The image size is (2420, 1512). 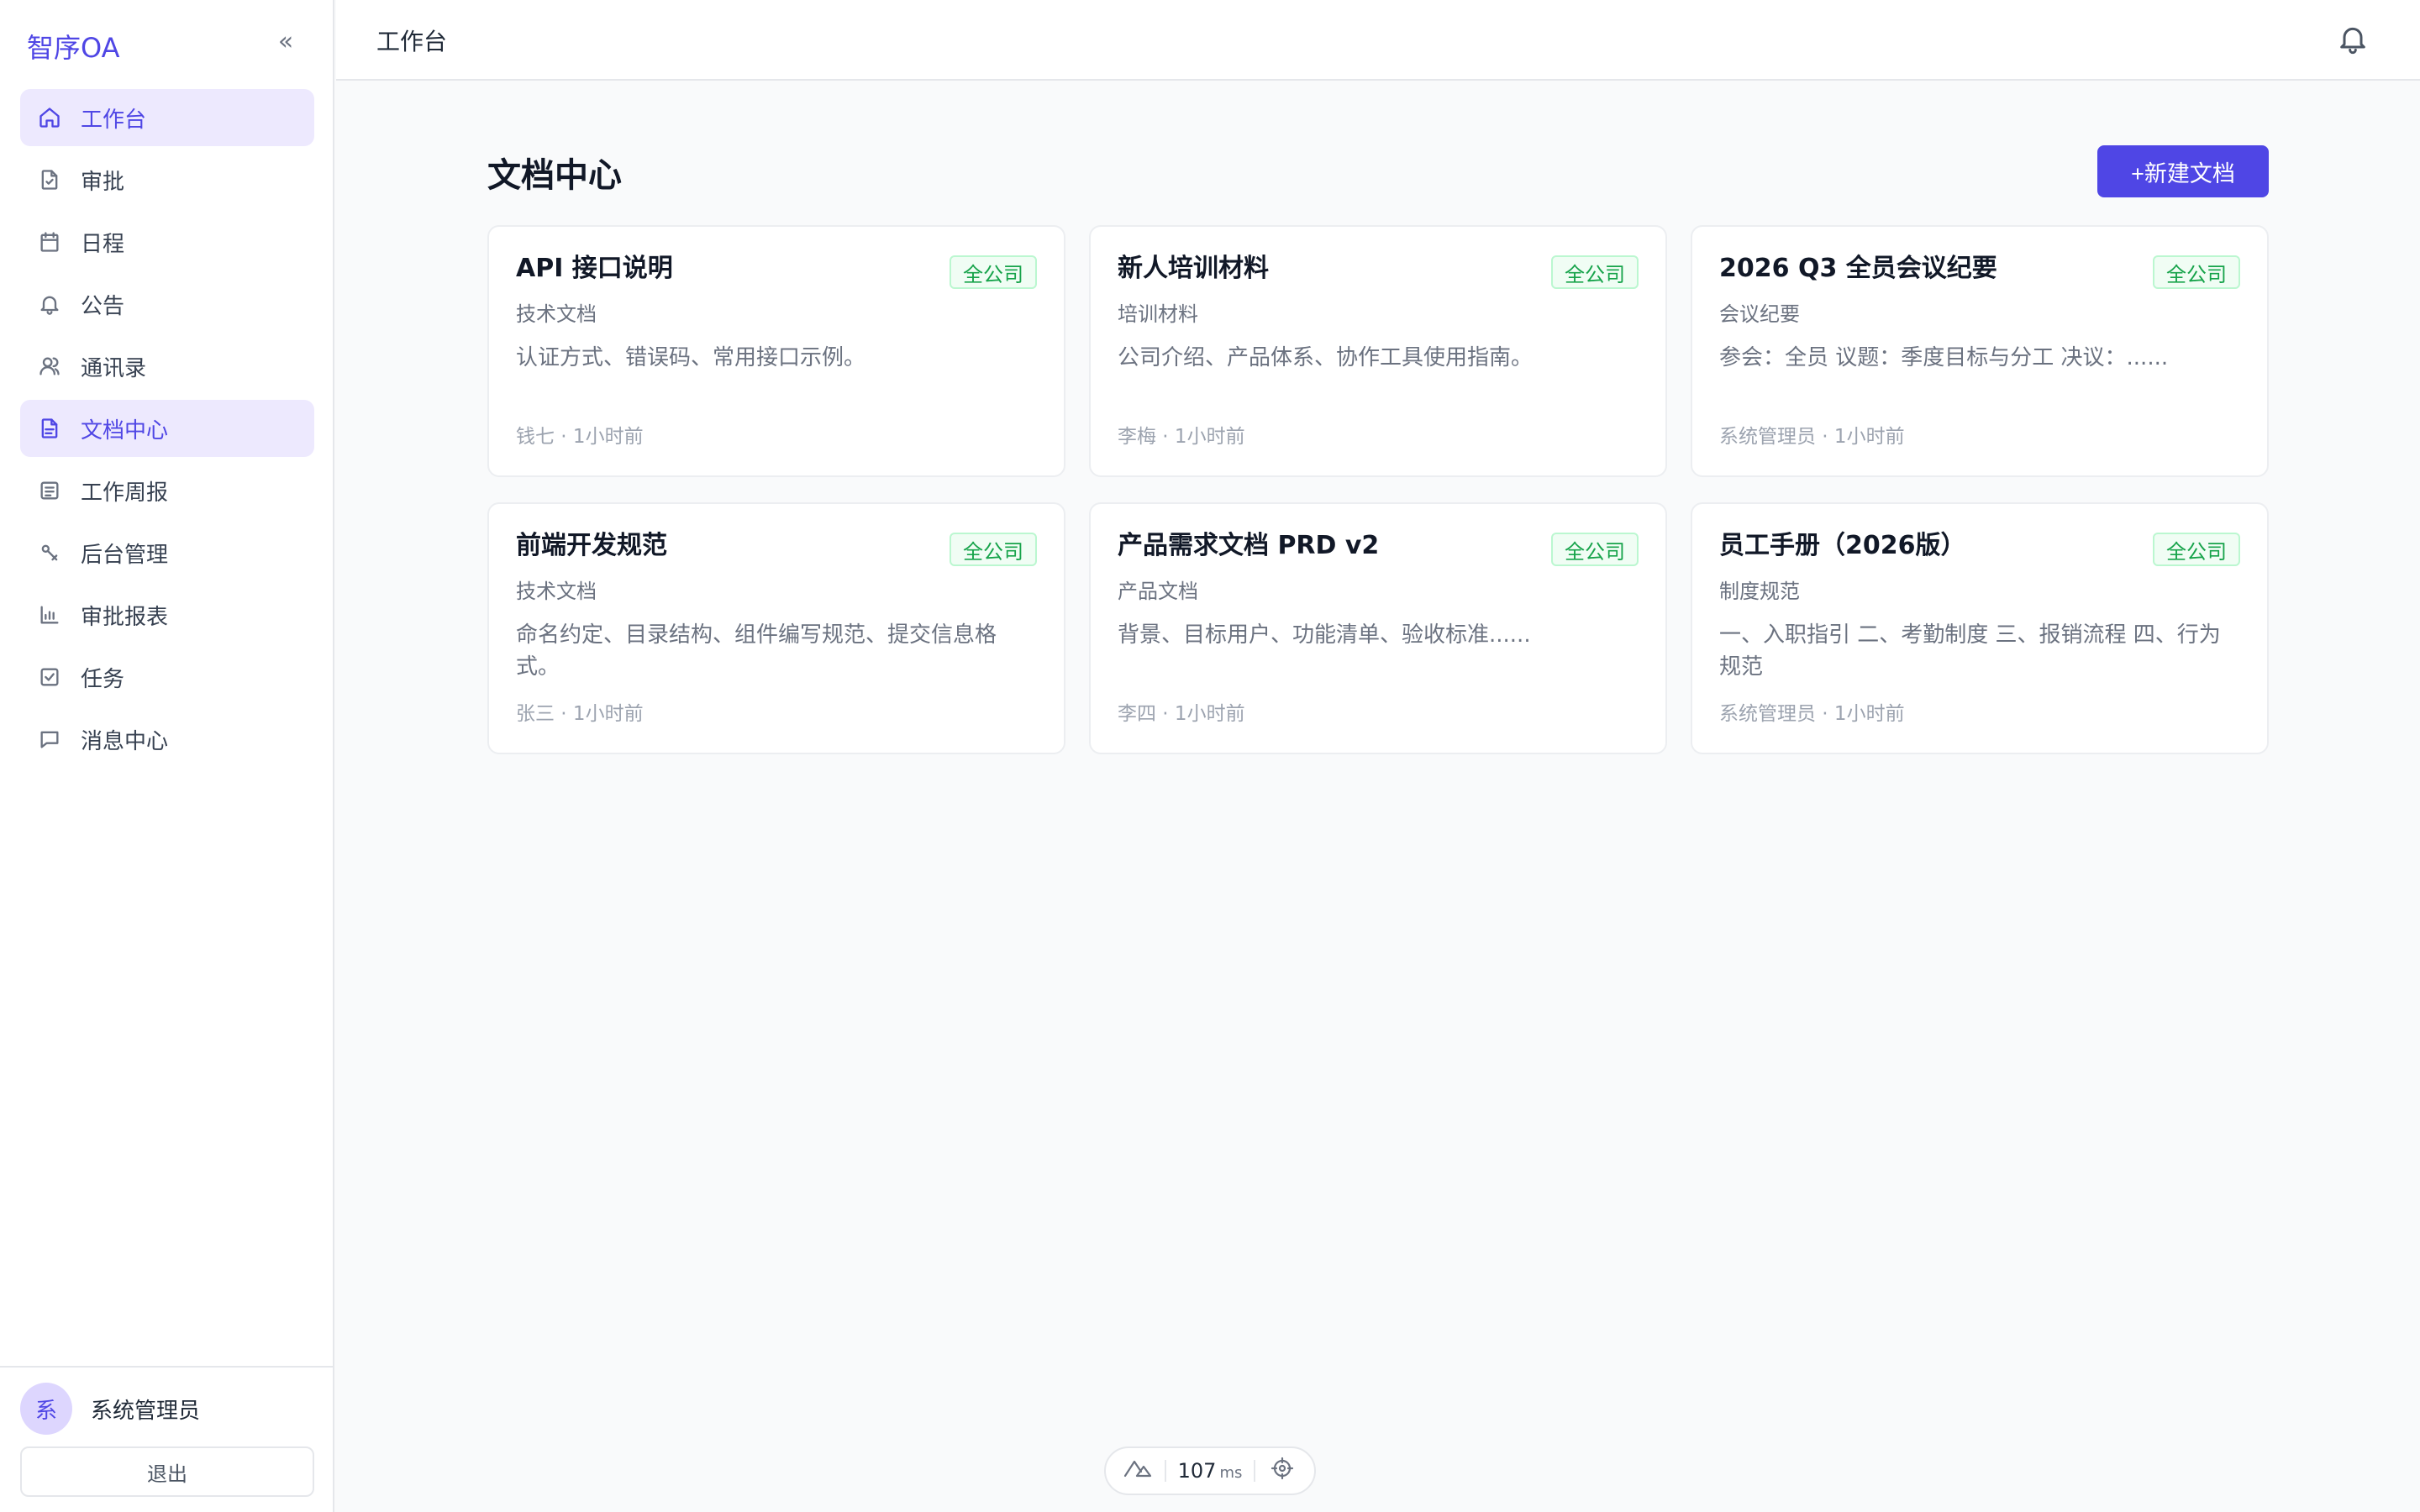 I want to click on mountain-logo-icon, so click(x=1138, y=1471).